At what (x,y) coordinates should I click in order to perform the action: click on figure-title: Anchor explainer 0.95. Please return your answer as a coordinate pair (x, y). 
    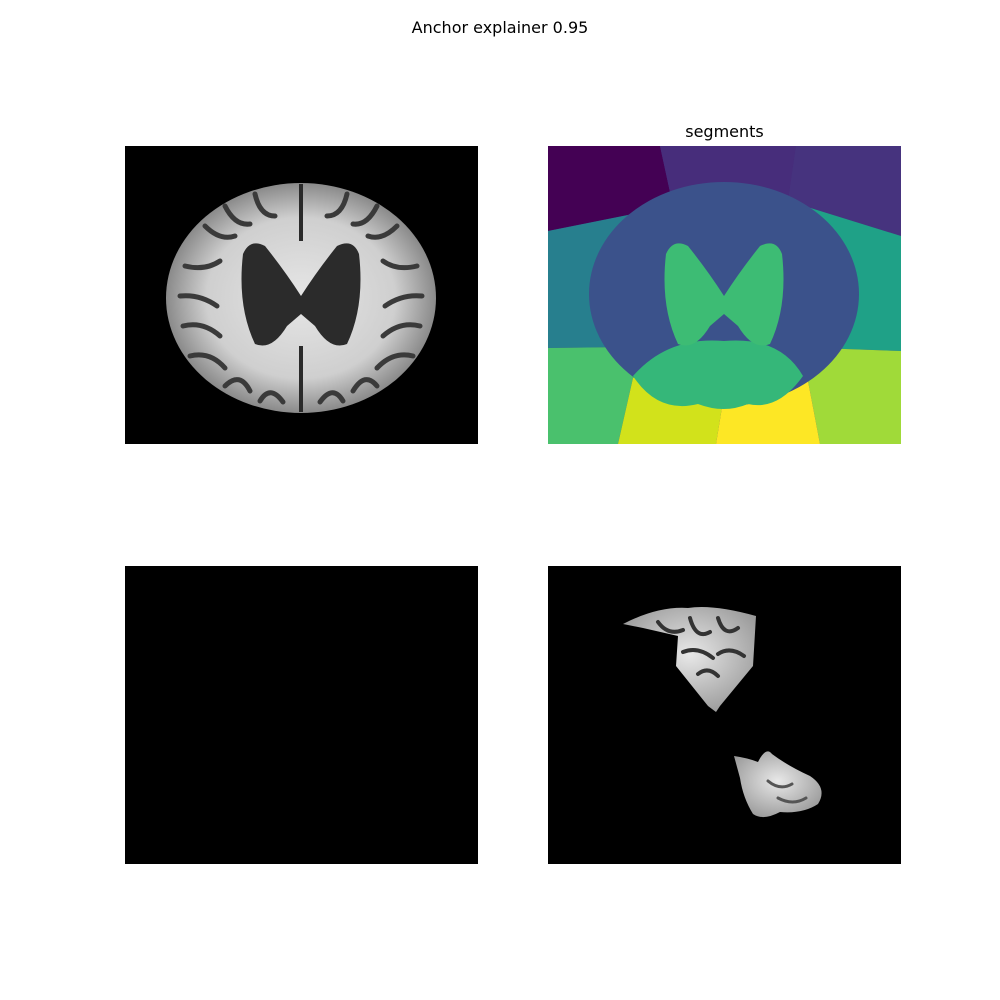
    Looking at the image, I should click on (500, 27).